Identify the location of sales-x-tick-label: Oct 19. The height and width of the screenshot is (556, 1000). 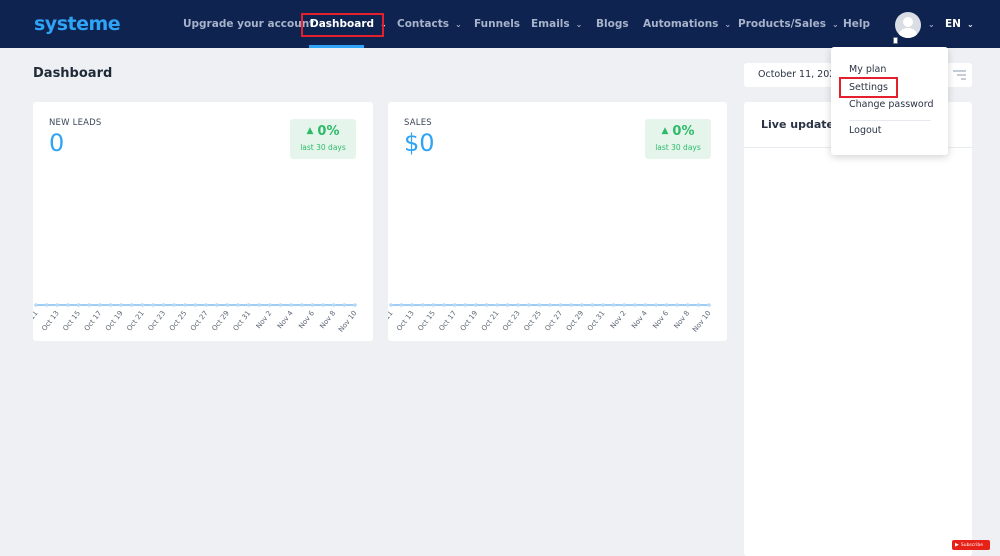
(469, 320).